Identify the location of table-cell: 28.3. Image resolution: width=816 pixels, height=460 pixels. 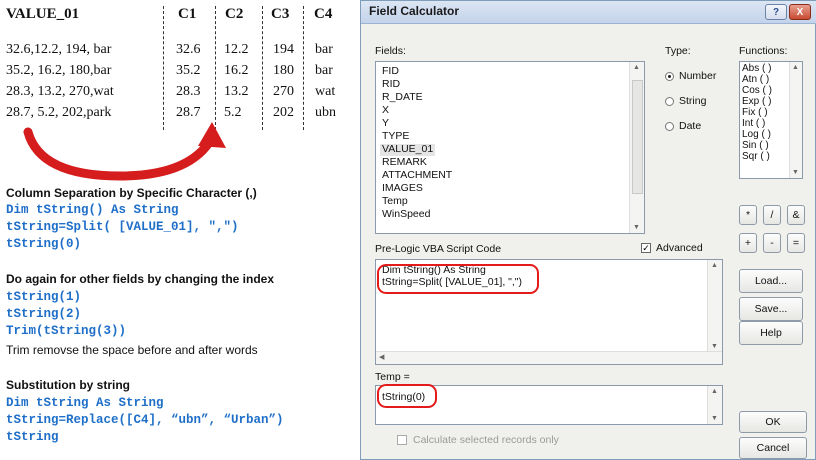
(188, 91).